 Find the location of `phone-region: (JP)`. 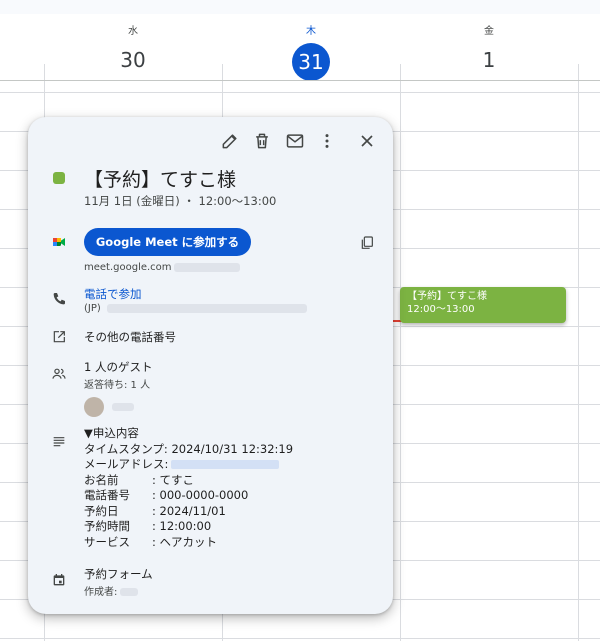

phone-region: (JP) is located at coordinates (92, 308).